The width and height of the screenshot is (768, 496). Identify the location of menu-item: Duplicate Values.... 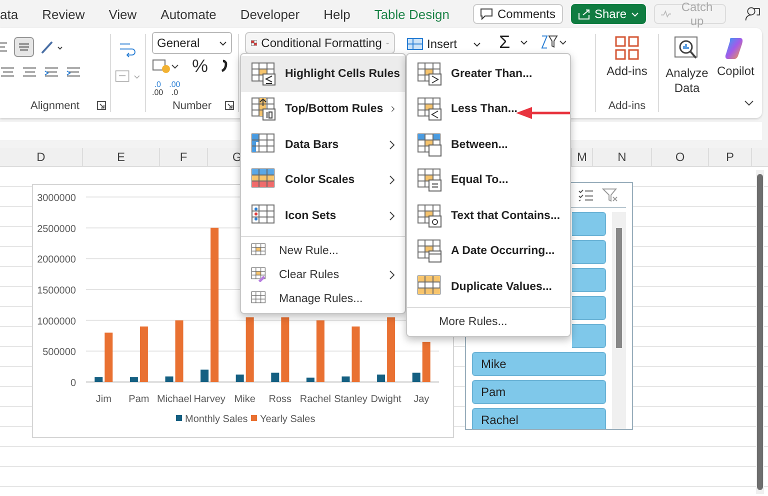
(488, 286).